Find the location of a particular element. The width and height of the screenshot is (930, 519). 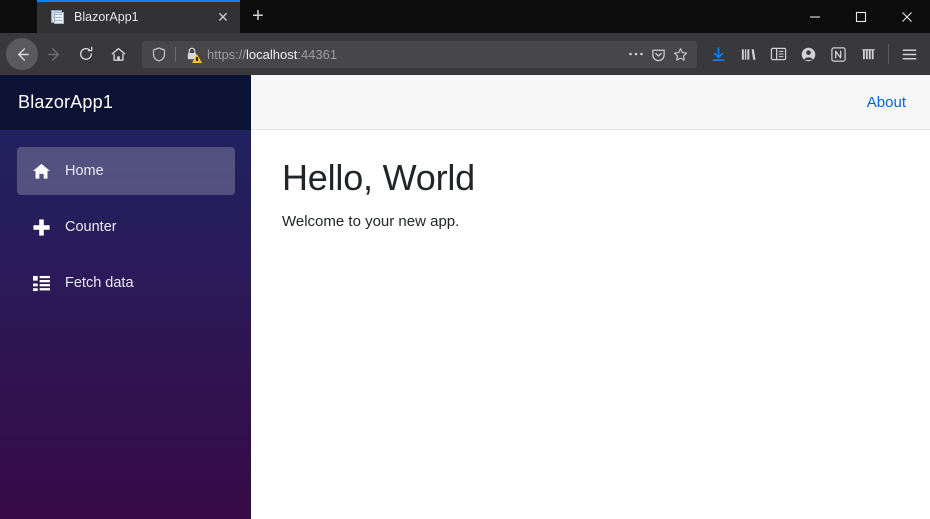

url-scheme: https:// is located at coordinates (227, 54).